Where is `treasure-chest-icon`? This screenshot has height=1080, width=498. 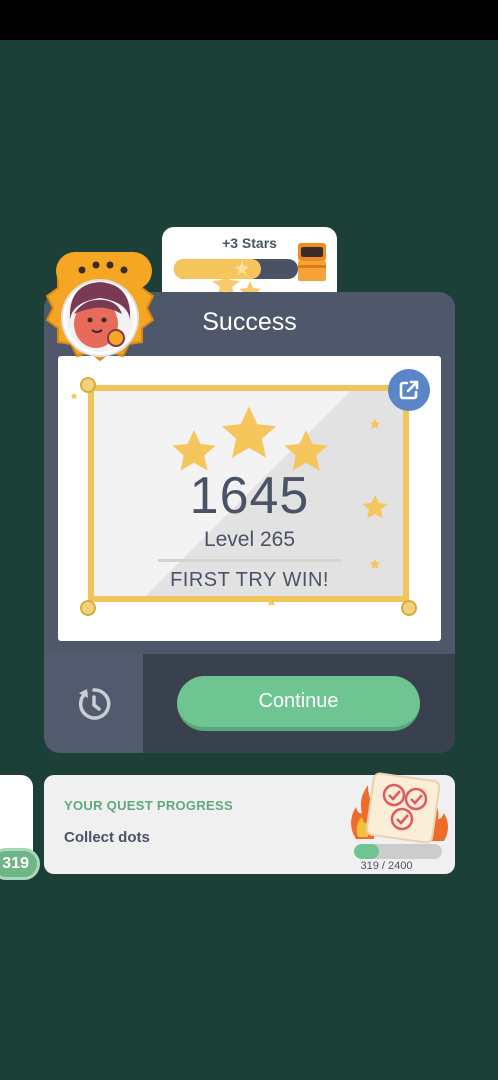 treasure-chest-icon is located at coordinates (312, 262).